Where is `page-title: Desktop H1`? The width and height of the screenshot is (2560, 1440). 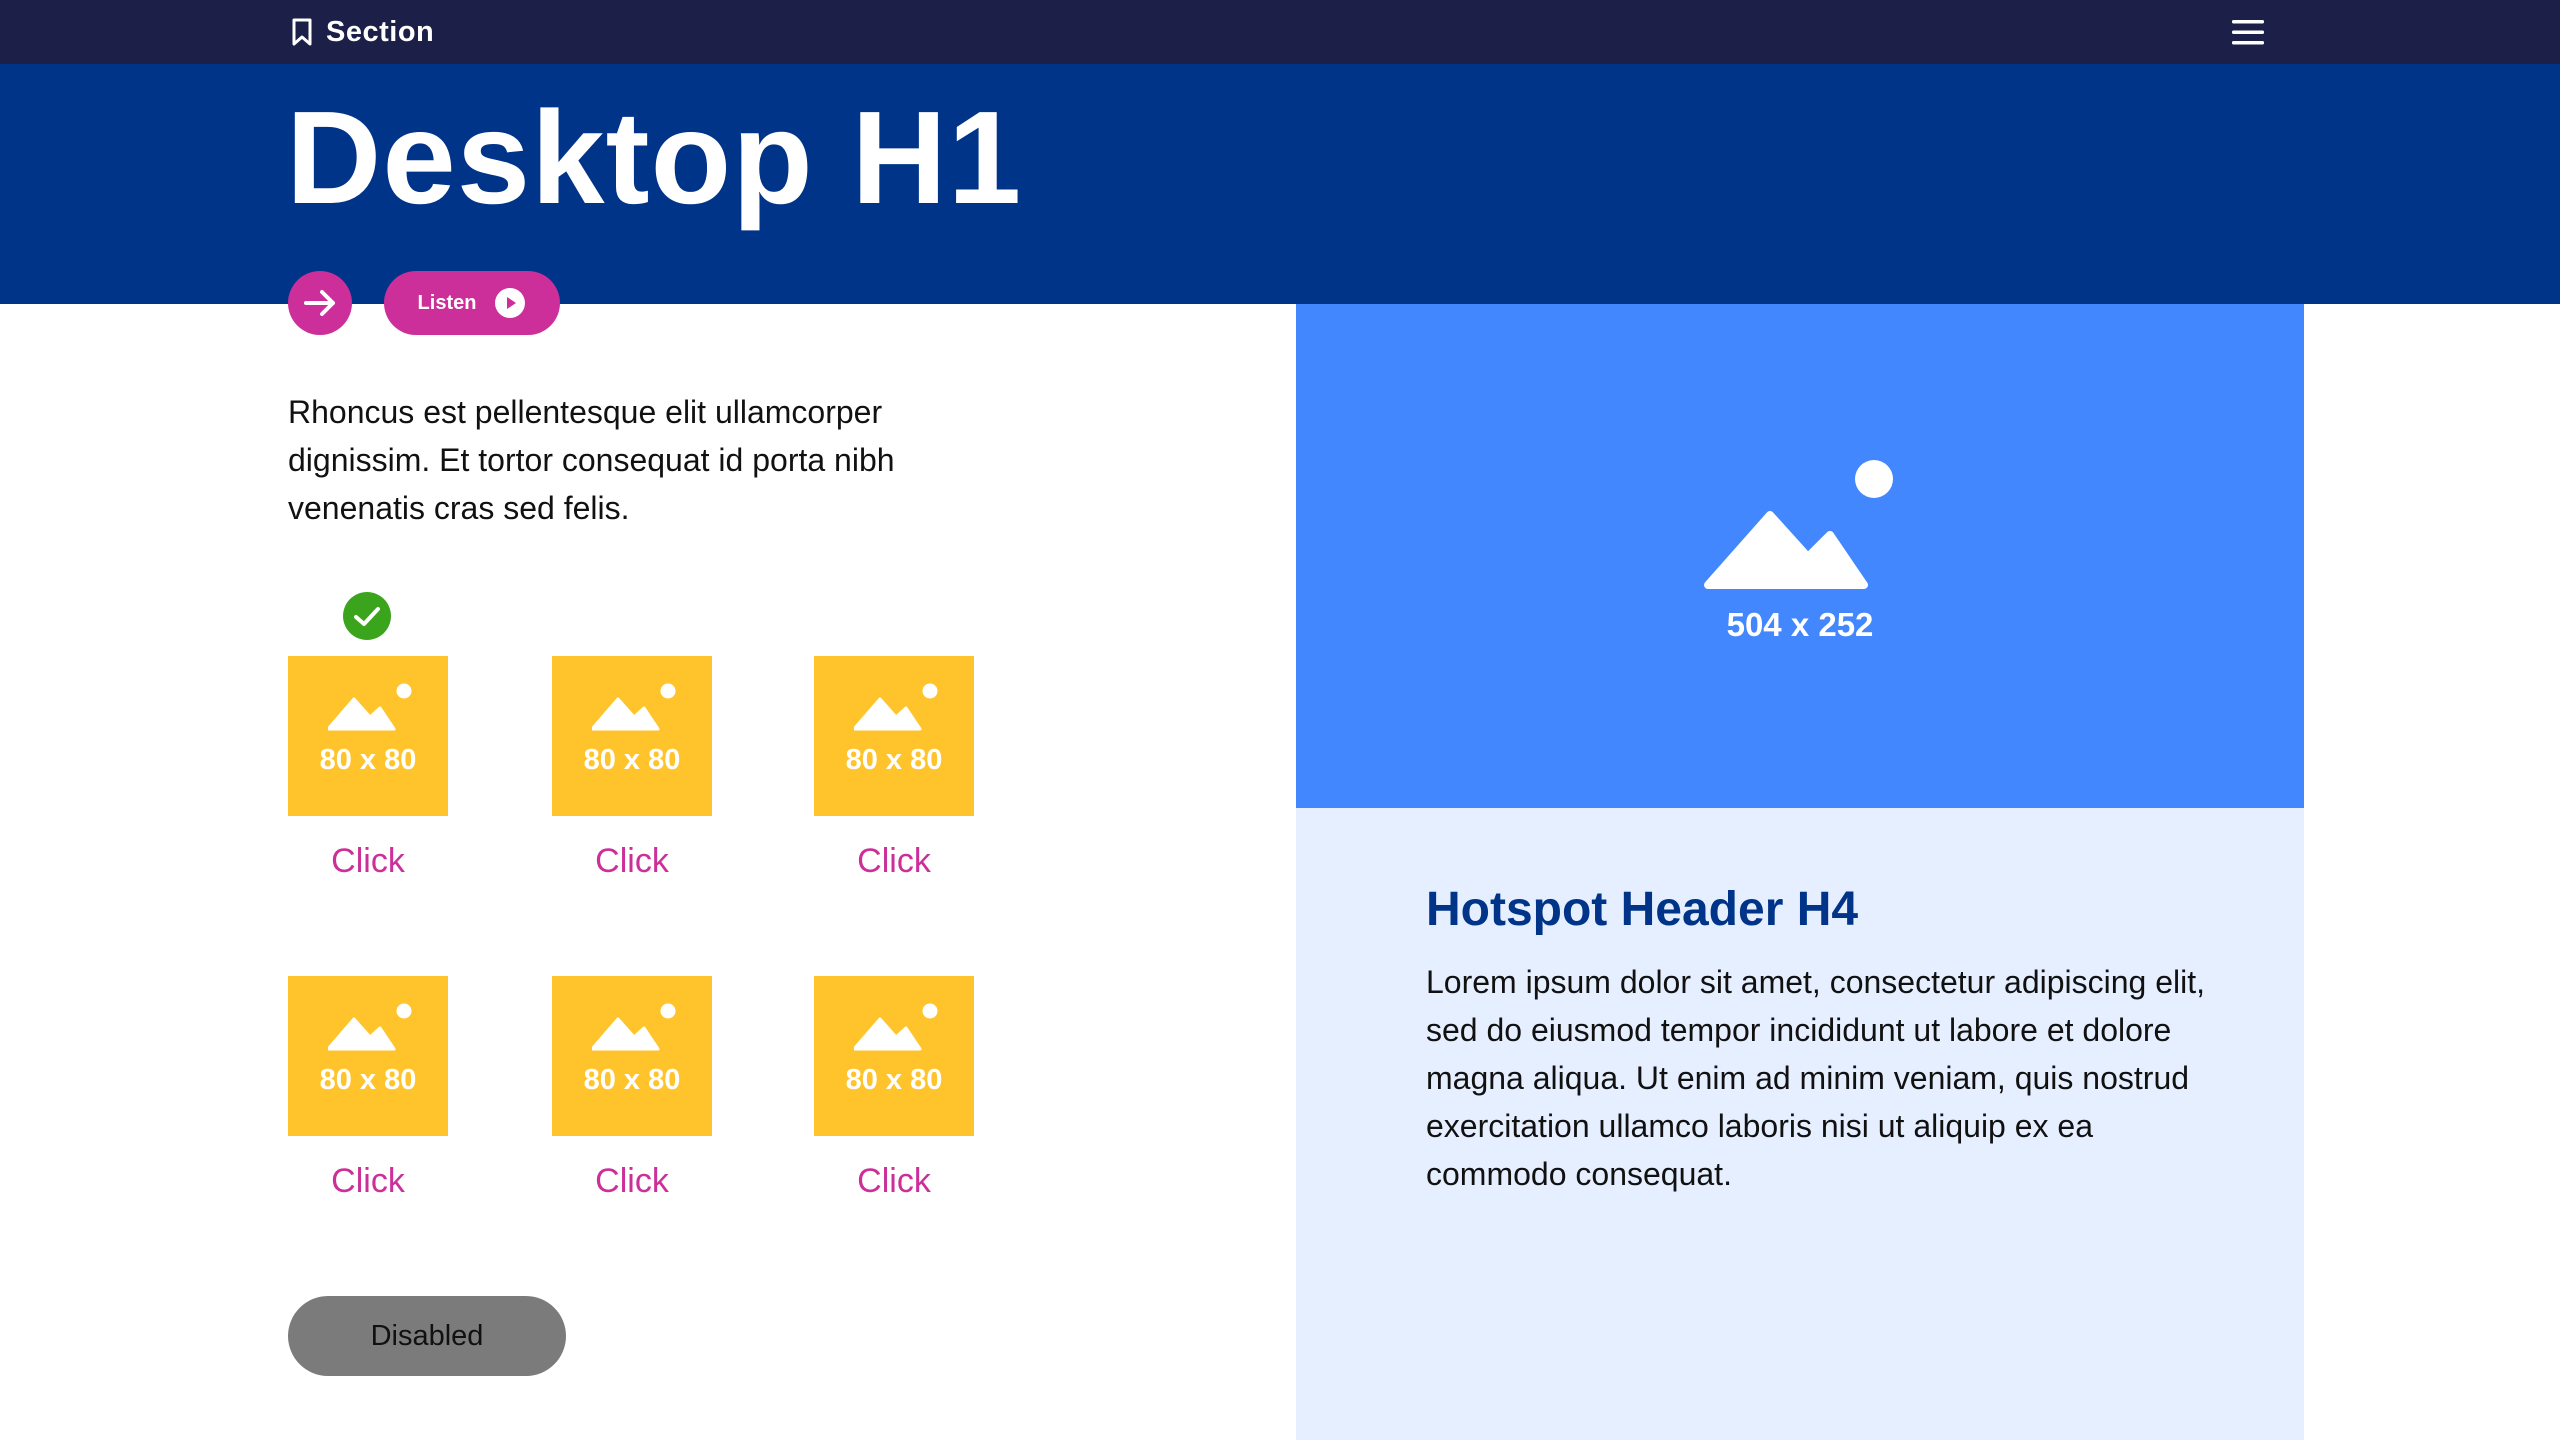 page-title: Desktop H1 is located at coordinates (654, 157).